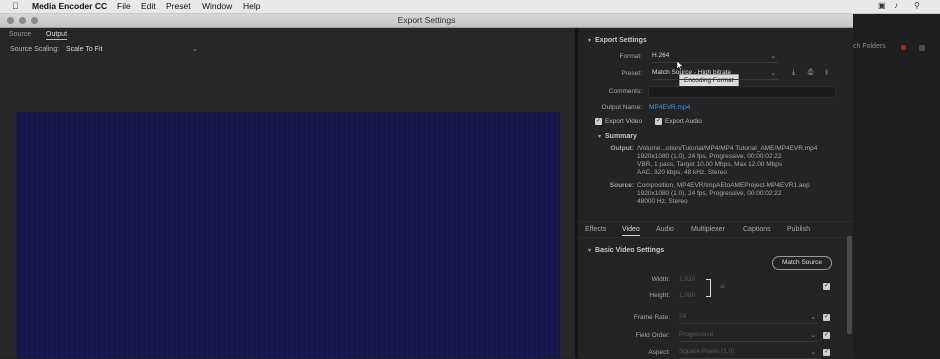 The image size is (940, 359). I want to click on match-aspect-checkbox: ✓, so click(826, 352).